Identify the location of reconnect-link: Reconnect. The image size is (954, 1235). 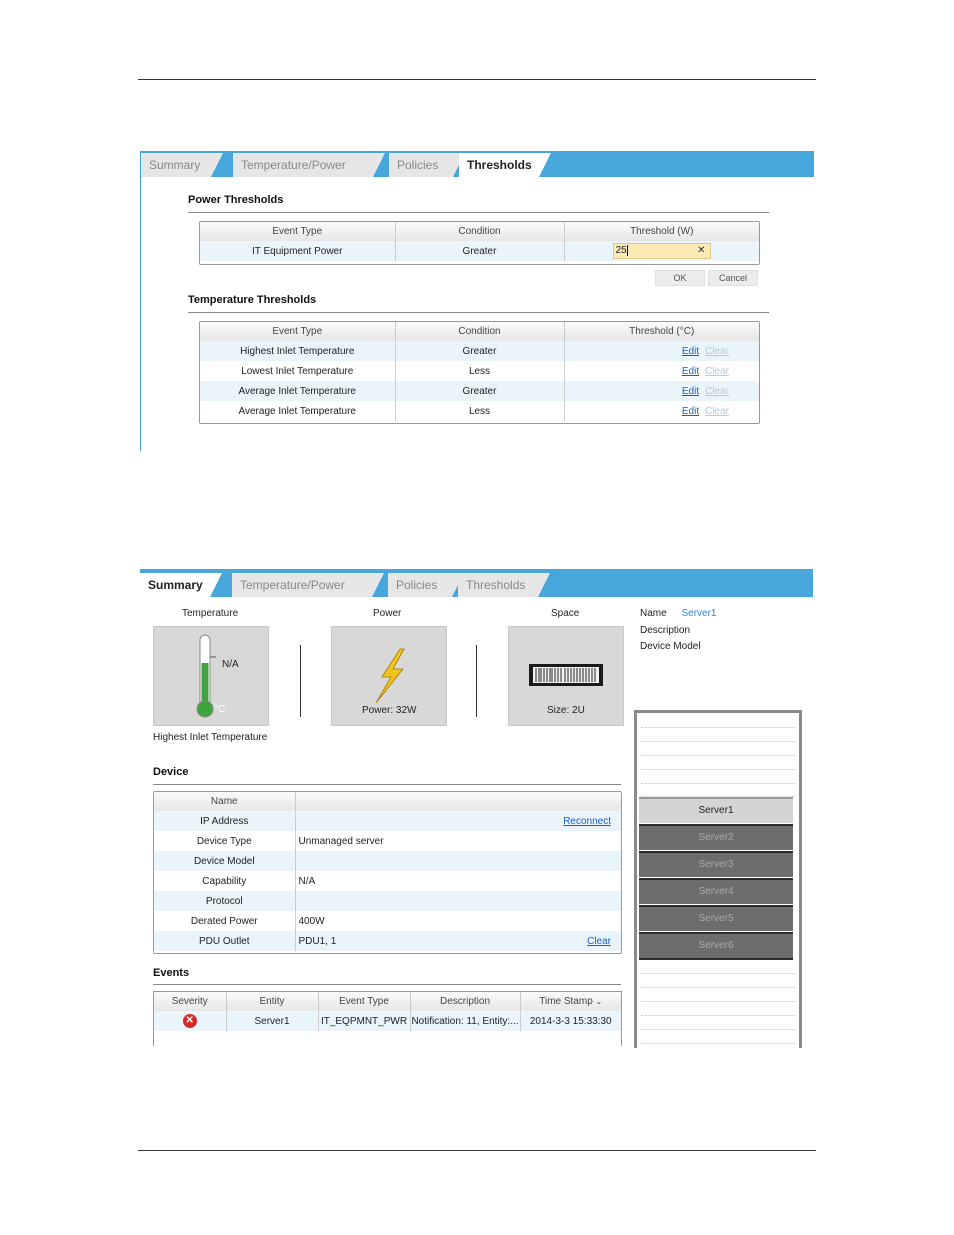
(587, 821).